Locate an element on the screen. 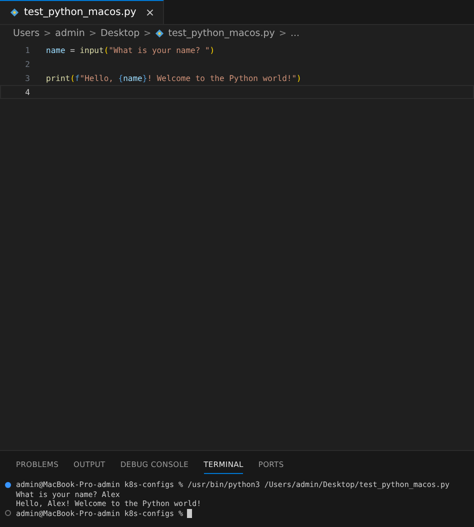  line-number: 4 is located at coordinates (27, 92).